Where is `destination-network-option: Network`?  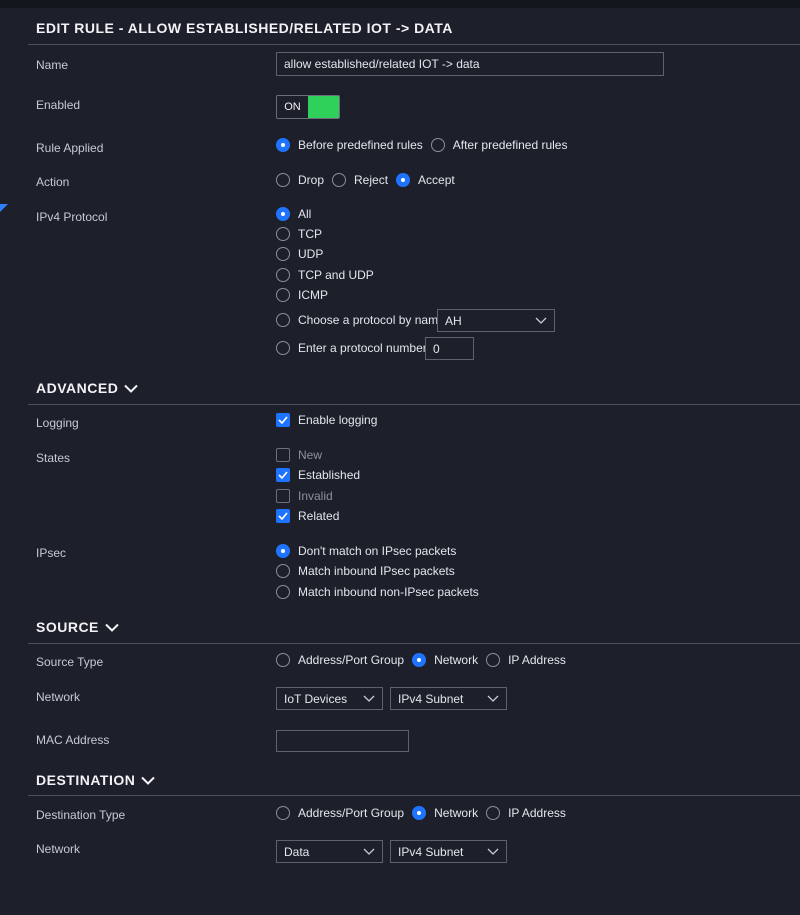 destination-network-option: Network is located at coordinates (445, 813).